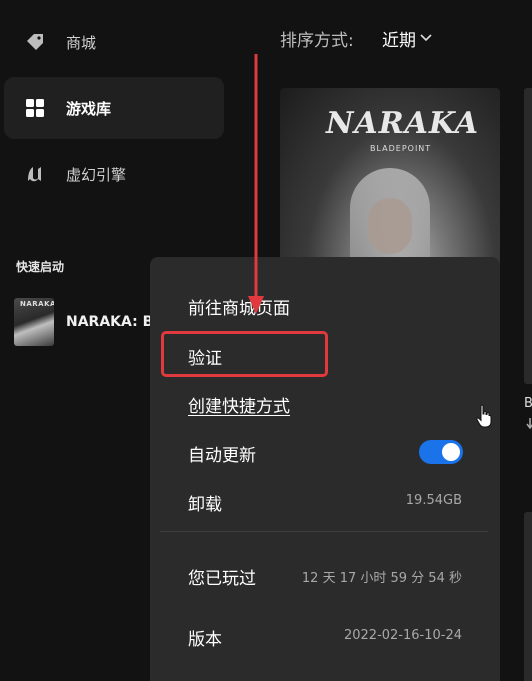  I want to click on sidebar-item-label: 游戏库, so click(89, 108).